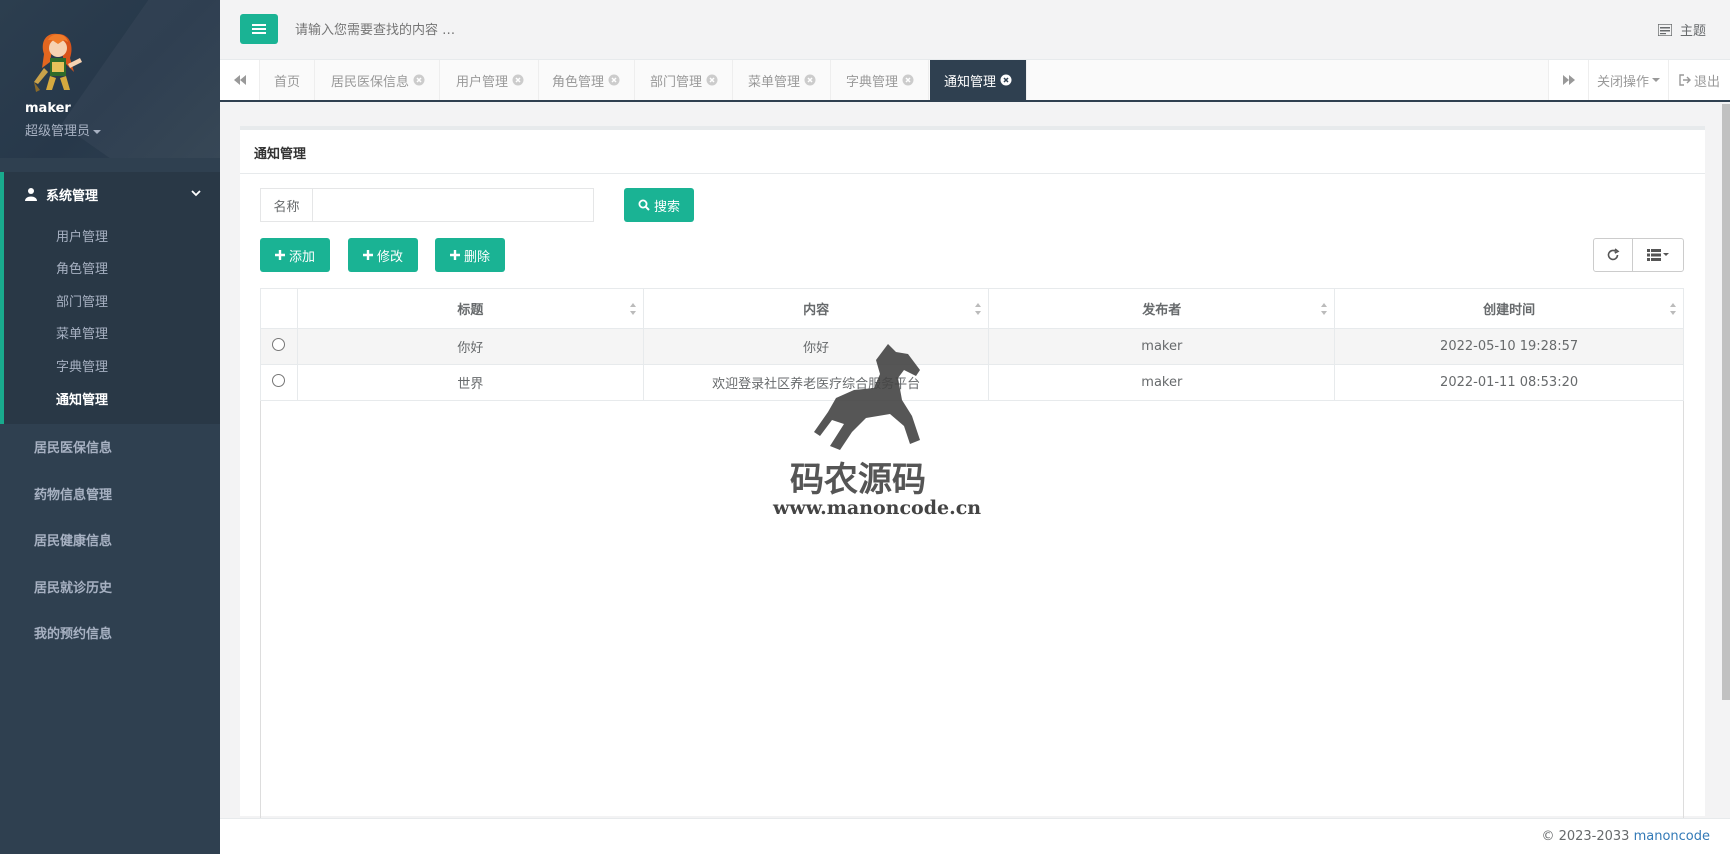 Image resolution: width=1730 pixels, height=854 pixels. I want to click on tab-label: 部门管理, so click(676, 82).